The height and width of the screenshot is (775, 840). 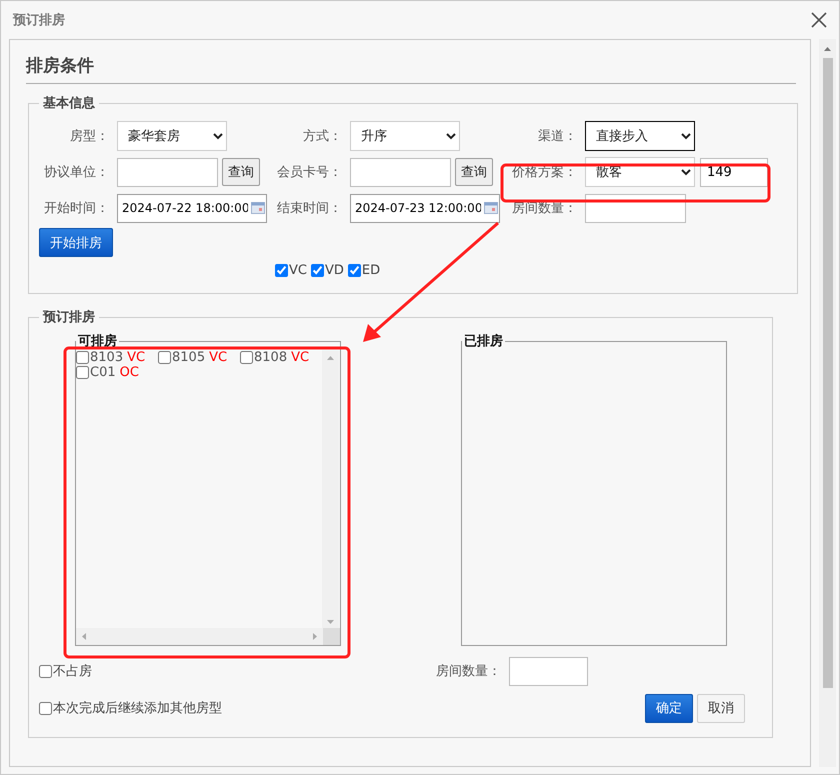 What do you see at coordinates (69, 317) in the screenshot?
I see `panel-legend: 预订排房` at bounding box center [69, 317].